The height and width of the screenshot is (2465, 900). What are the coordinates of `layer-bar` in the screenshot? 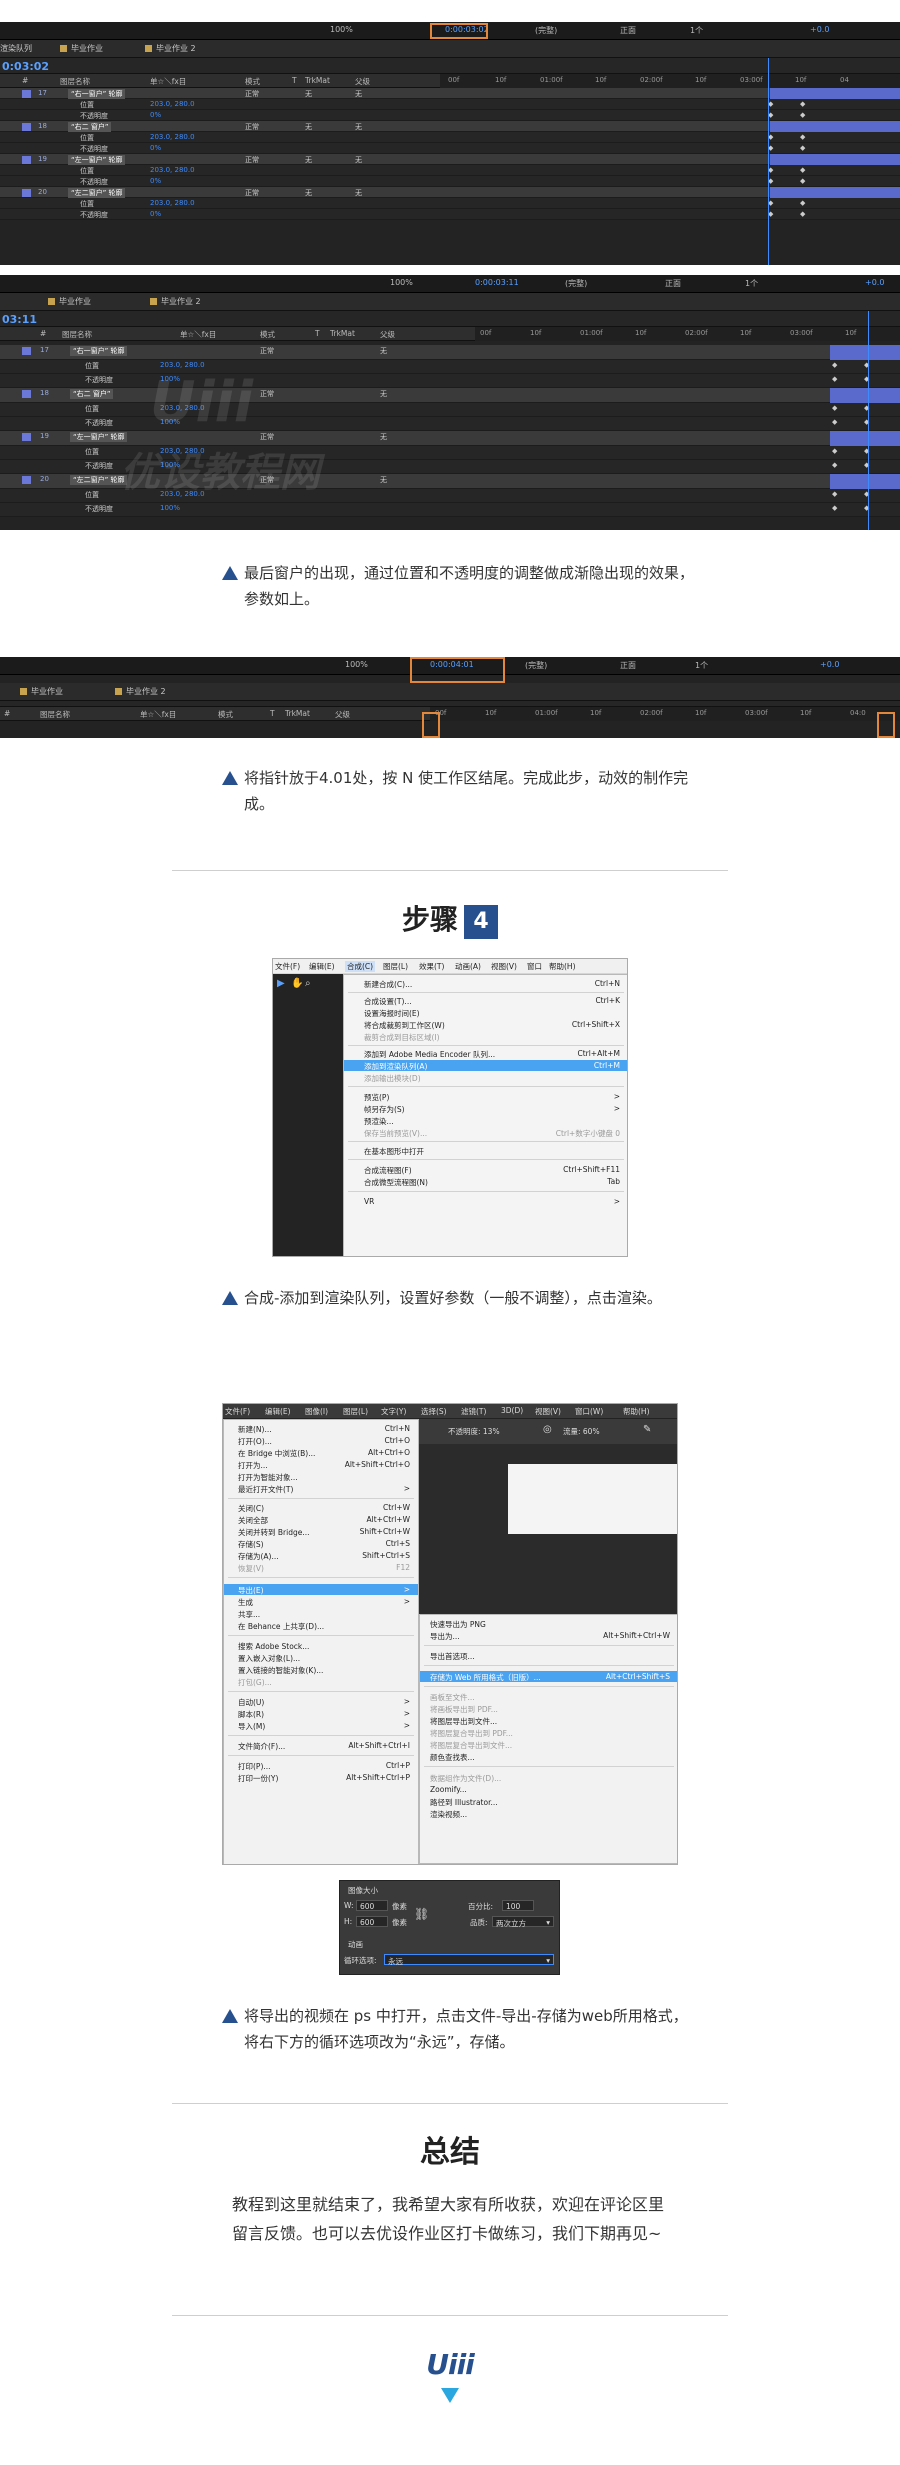 It's located at (835, 93).